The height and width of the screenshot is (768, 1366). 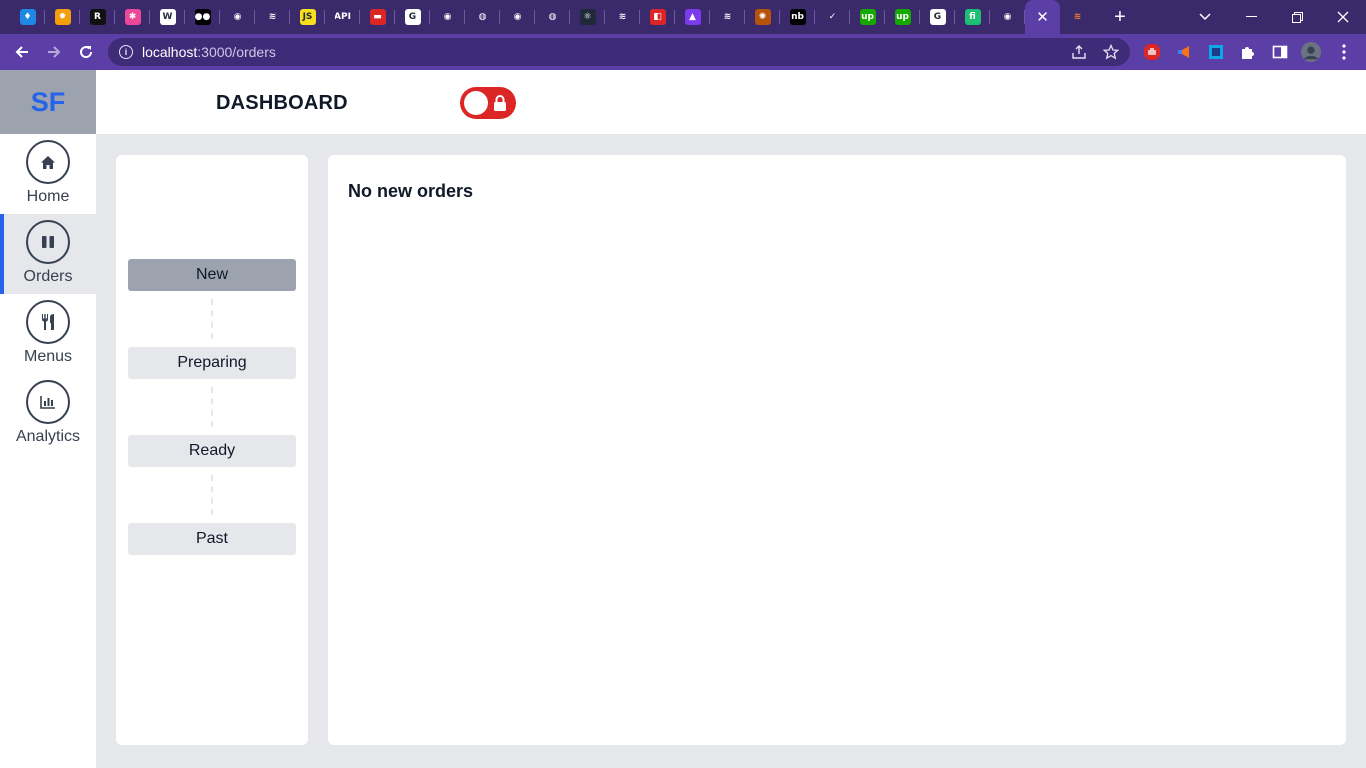 What do you see at coordinates (126, 52) in the screenshot?
I see `site-info-icon: i` at bounding box center [126, 52].